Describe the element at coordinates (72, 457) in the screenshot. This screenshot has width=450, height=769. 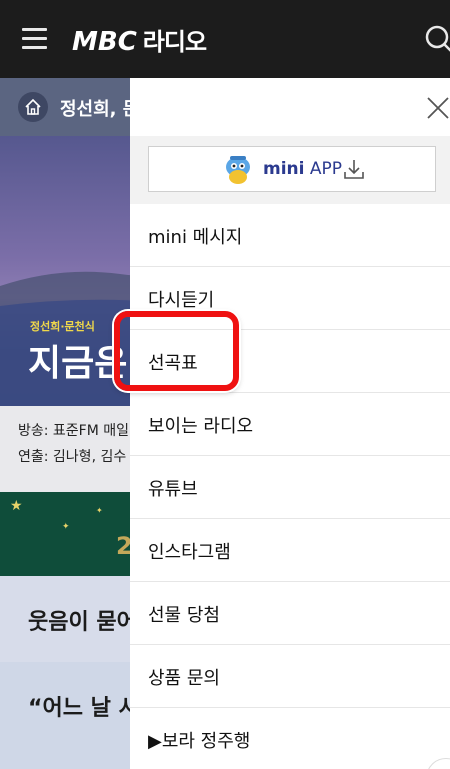
I see `producer-info: 연출: 김나형, 김수` at that location.